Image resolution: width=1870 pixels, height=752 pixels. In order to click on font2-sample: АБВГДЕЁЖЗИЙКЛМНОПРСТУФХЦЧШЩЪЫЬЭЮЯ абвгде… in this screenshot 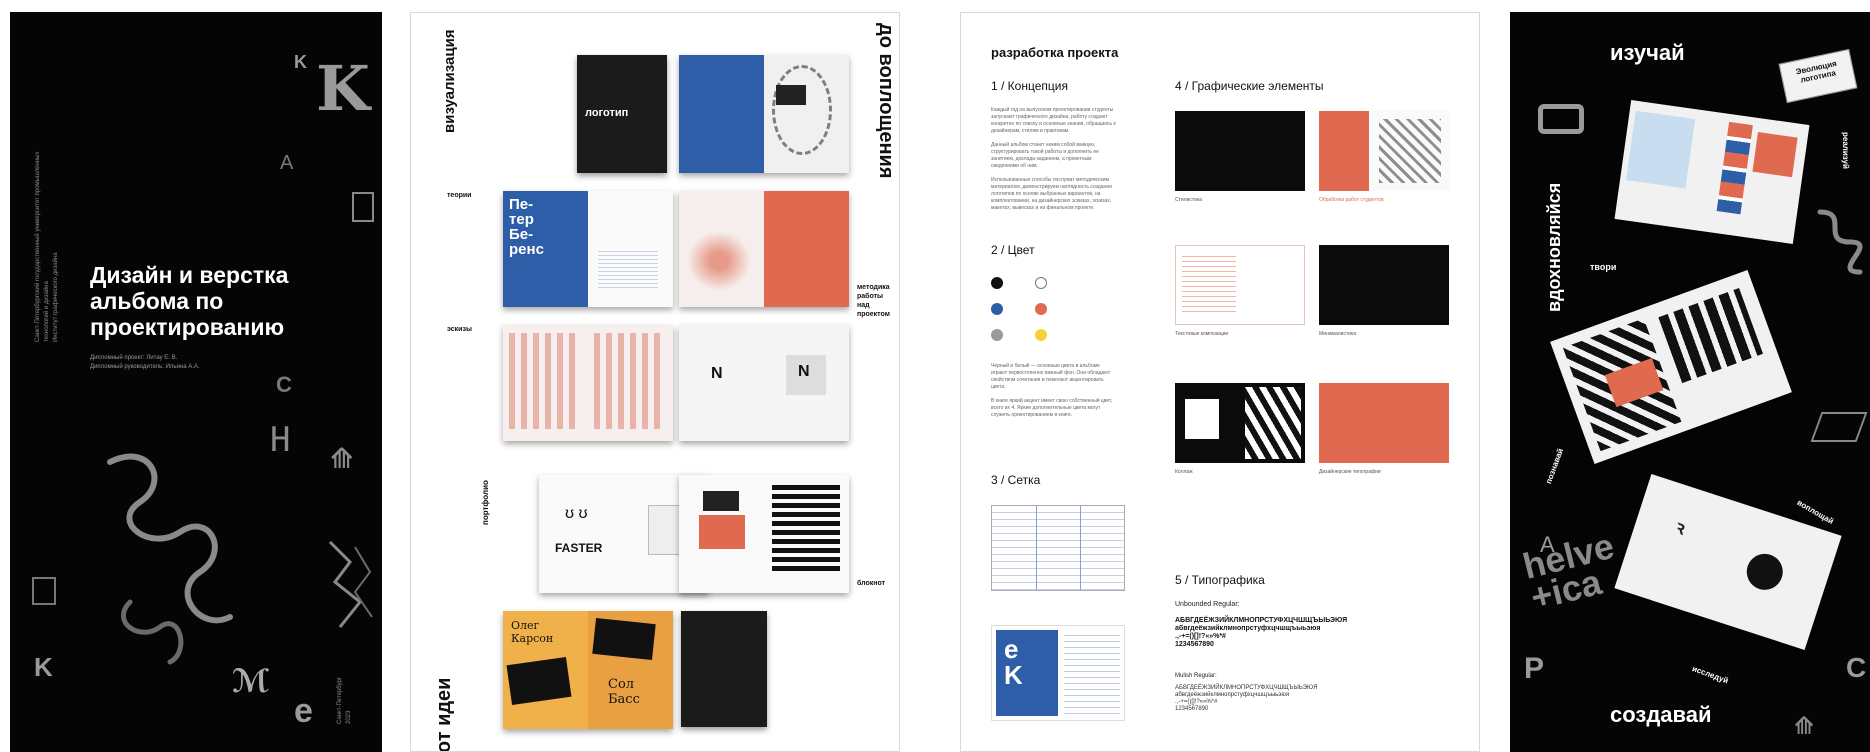, I will do `click(1246, 698)`.